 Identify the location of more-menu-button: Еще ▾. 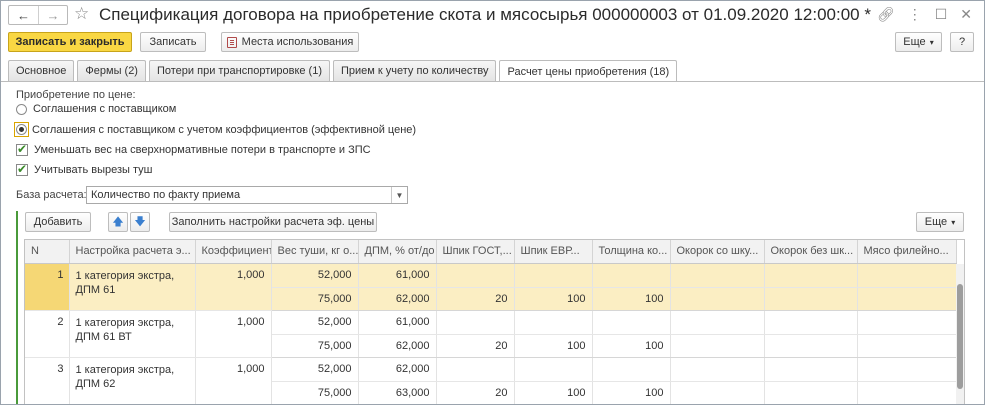
(918, 42).